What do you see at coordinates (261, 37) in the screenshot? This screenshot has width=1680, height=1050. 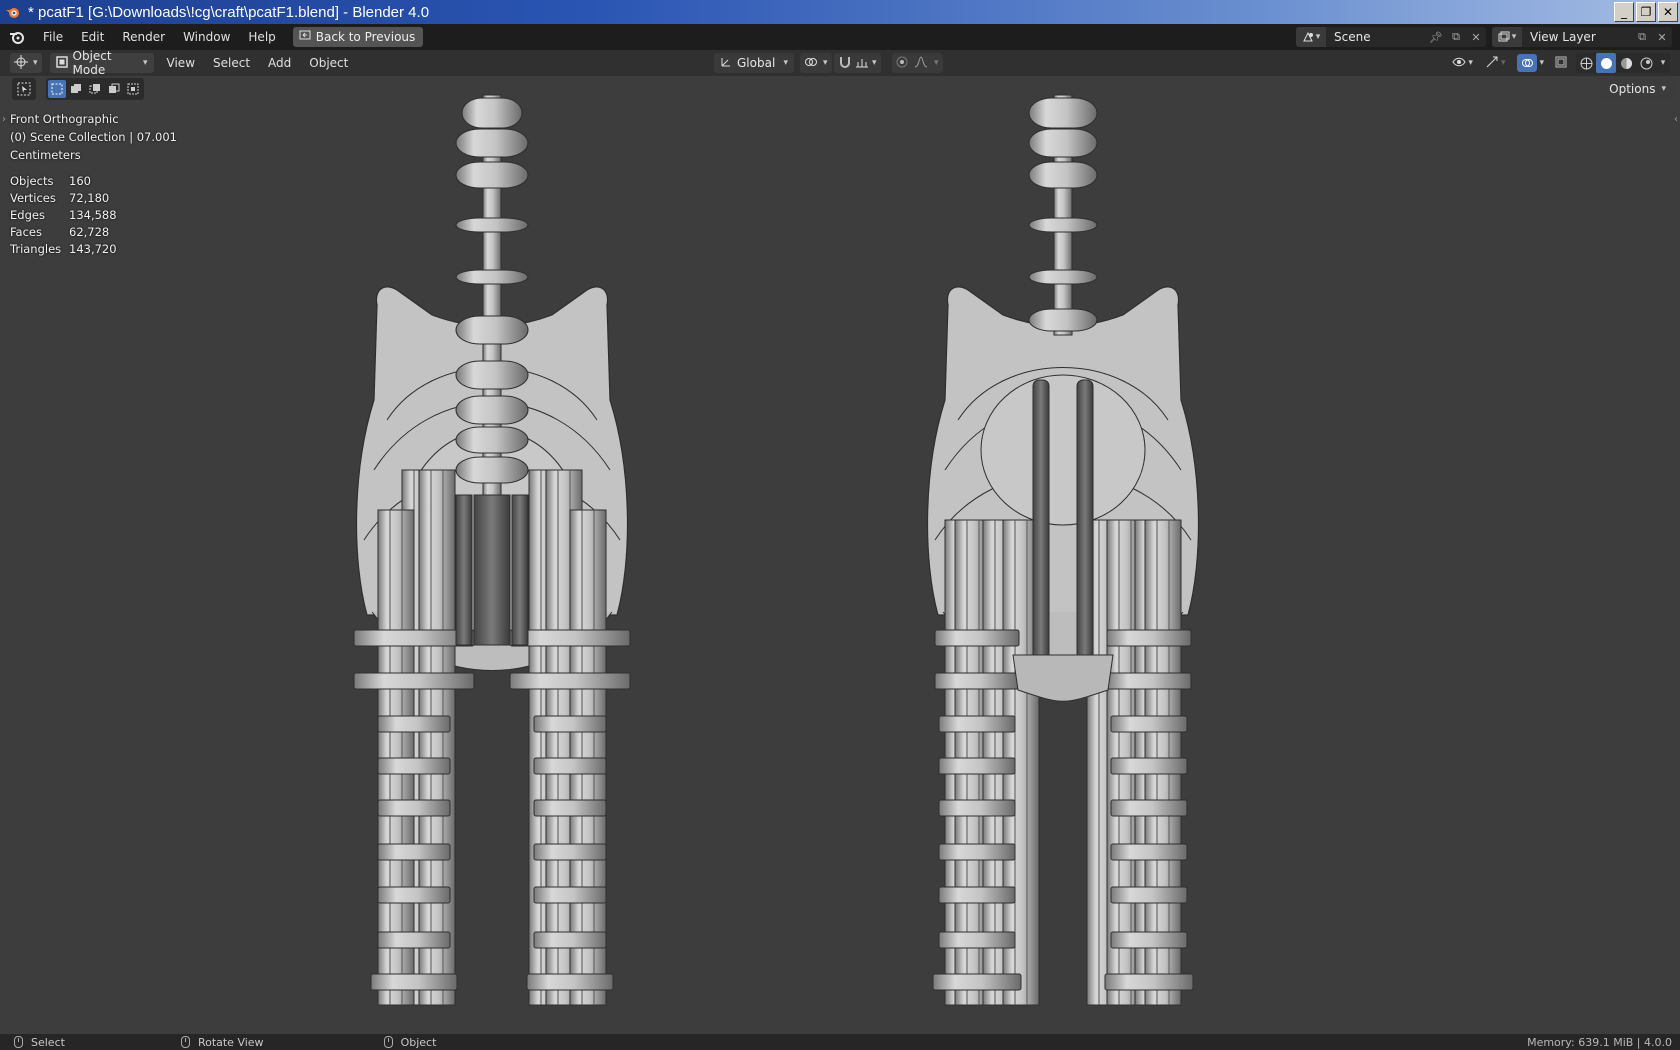 I see `menu-help: Help` at bounding box center [261, 37].